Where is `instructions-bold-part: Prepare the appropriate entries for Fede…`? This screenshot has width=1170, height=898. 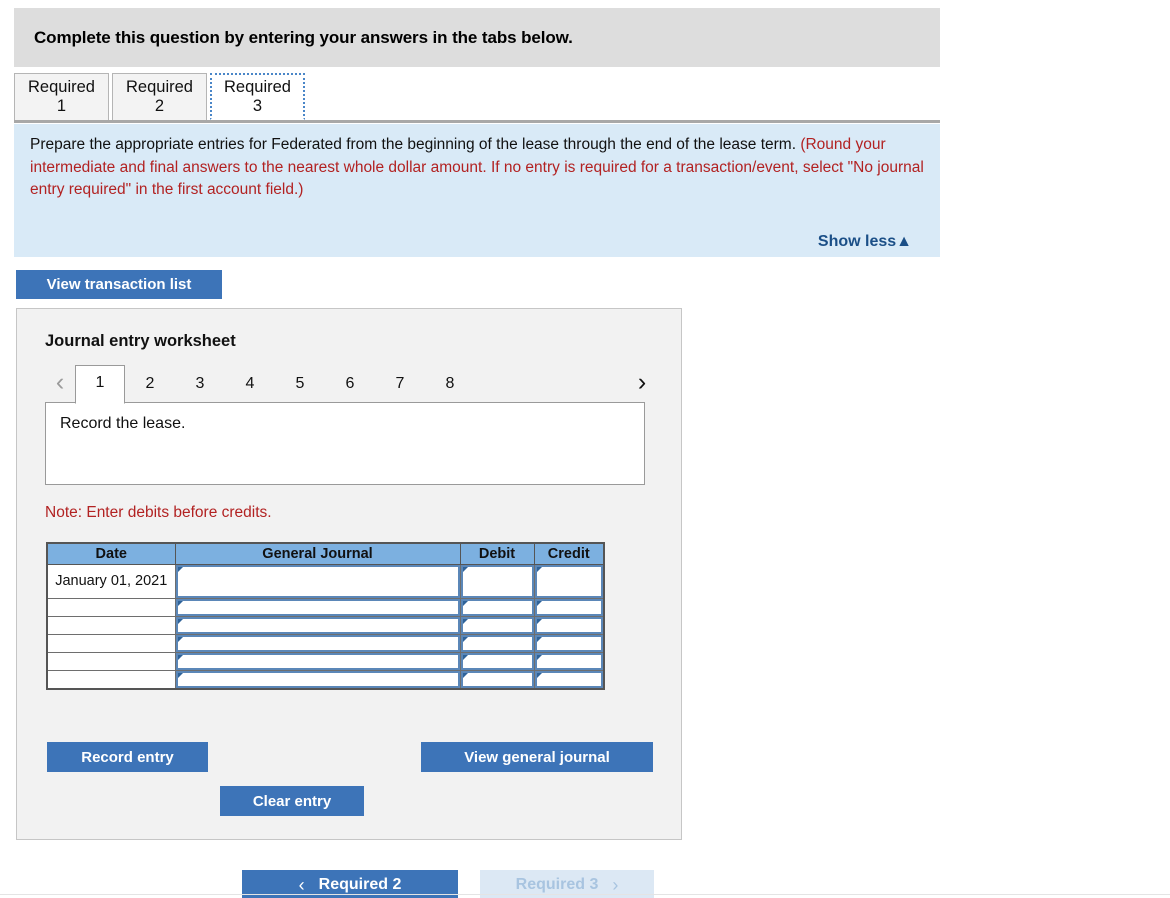
instructions-bold-part: Prepare the appropriate entries for Fede… is located at coordinates (415, 144).